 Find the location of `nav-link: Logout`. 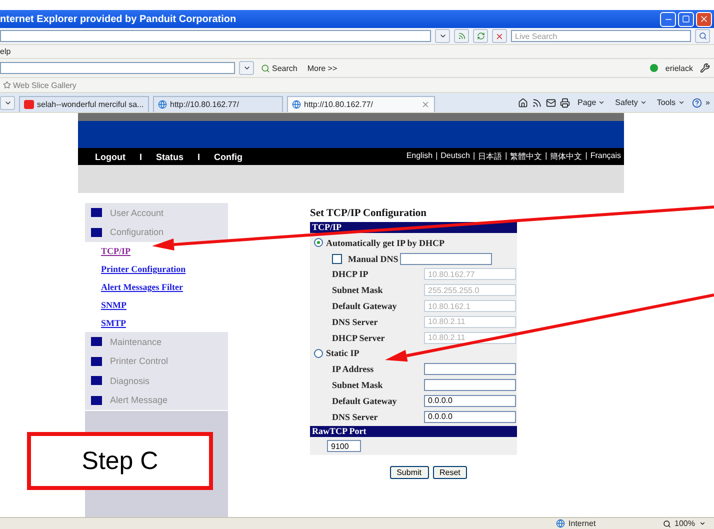

nav-link: Logout is located at coordinates (110, 157).